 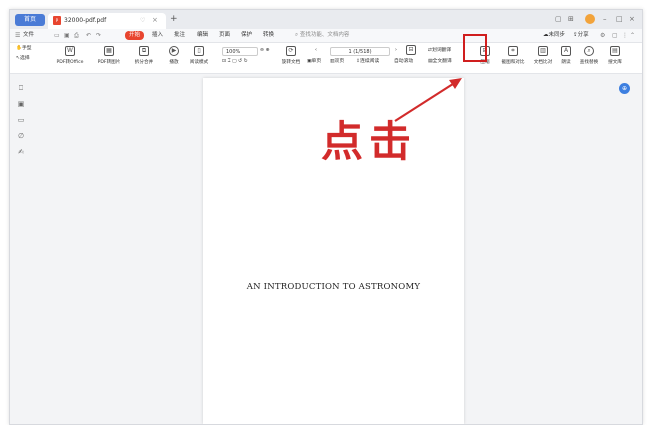 What do you see at coordinates (369, 141) in the screenshot?
I see `click-annotation: 点击` at bounding box center [369, 141].